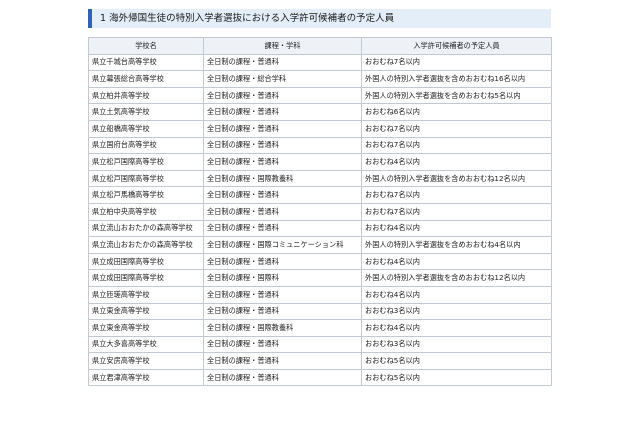 Image resolution: width=640 pixels, height=426 pixels. Describe the element at coordinates (146, 79) in the screenshot. I see `school-name-cell: 県立幕張総合高等学校` at that location.